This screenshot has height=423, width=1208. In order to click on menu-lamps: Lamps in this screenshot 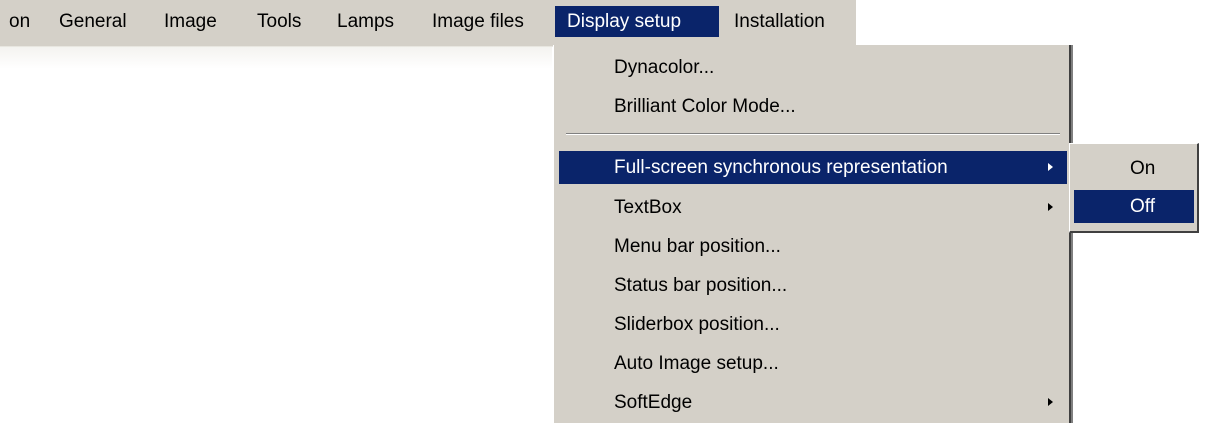, I will do `click(365, 21)`.